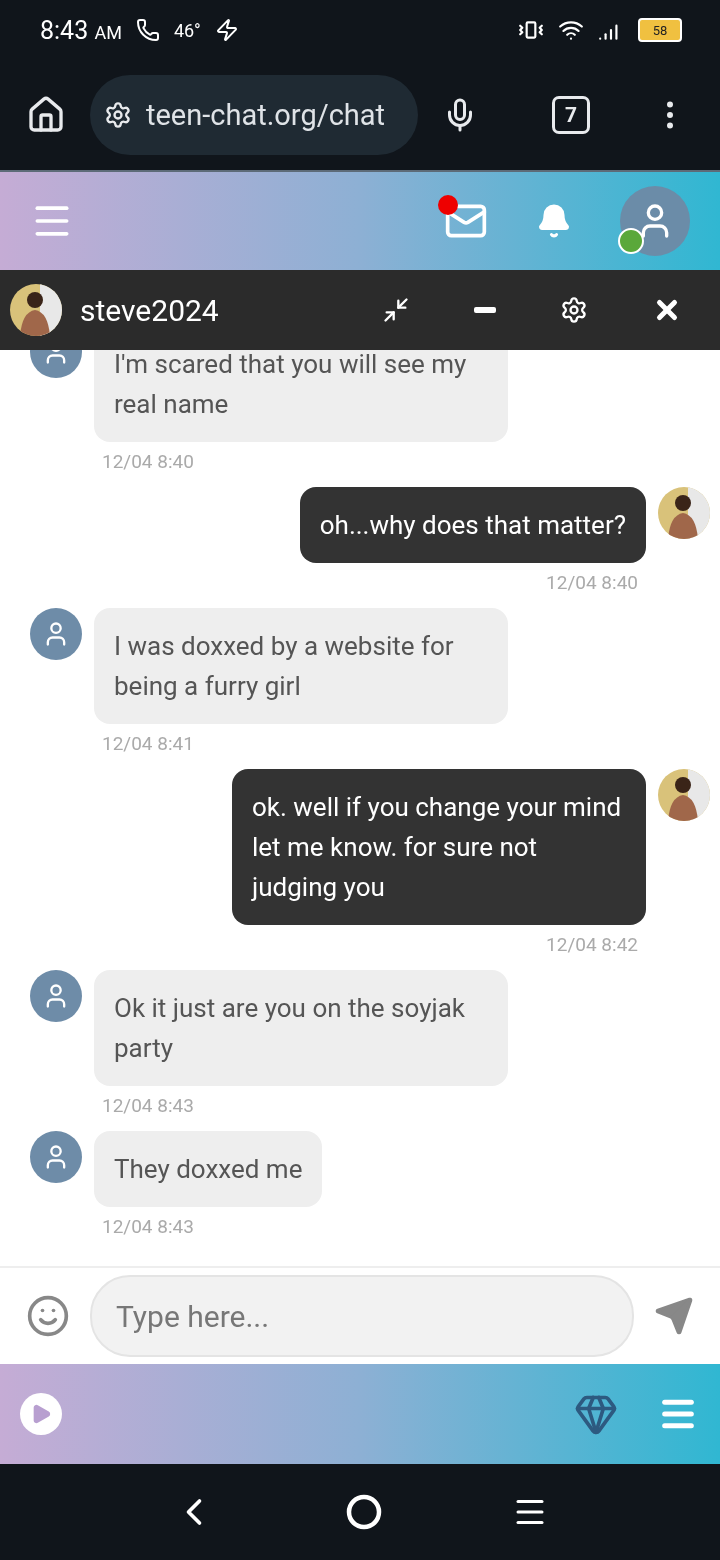  What do you see at coordinates (592, 944) in the screenshot?
I see `message-time: 12/04 8:42` at bounding box center [592, 944].